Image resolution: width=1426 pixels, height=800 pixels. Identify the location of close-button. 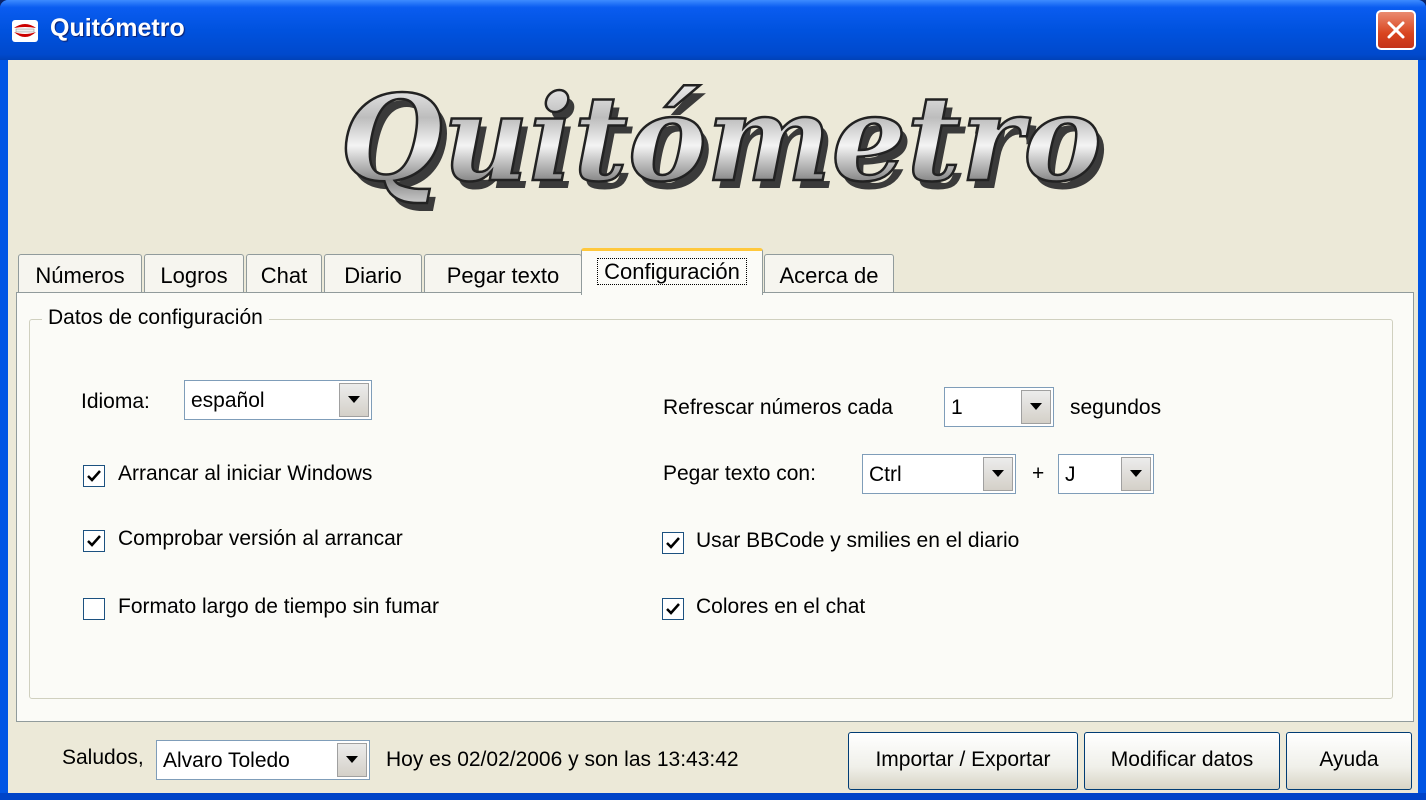
(1396, 30).